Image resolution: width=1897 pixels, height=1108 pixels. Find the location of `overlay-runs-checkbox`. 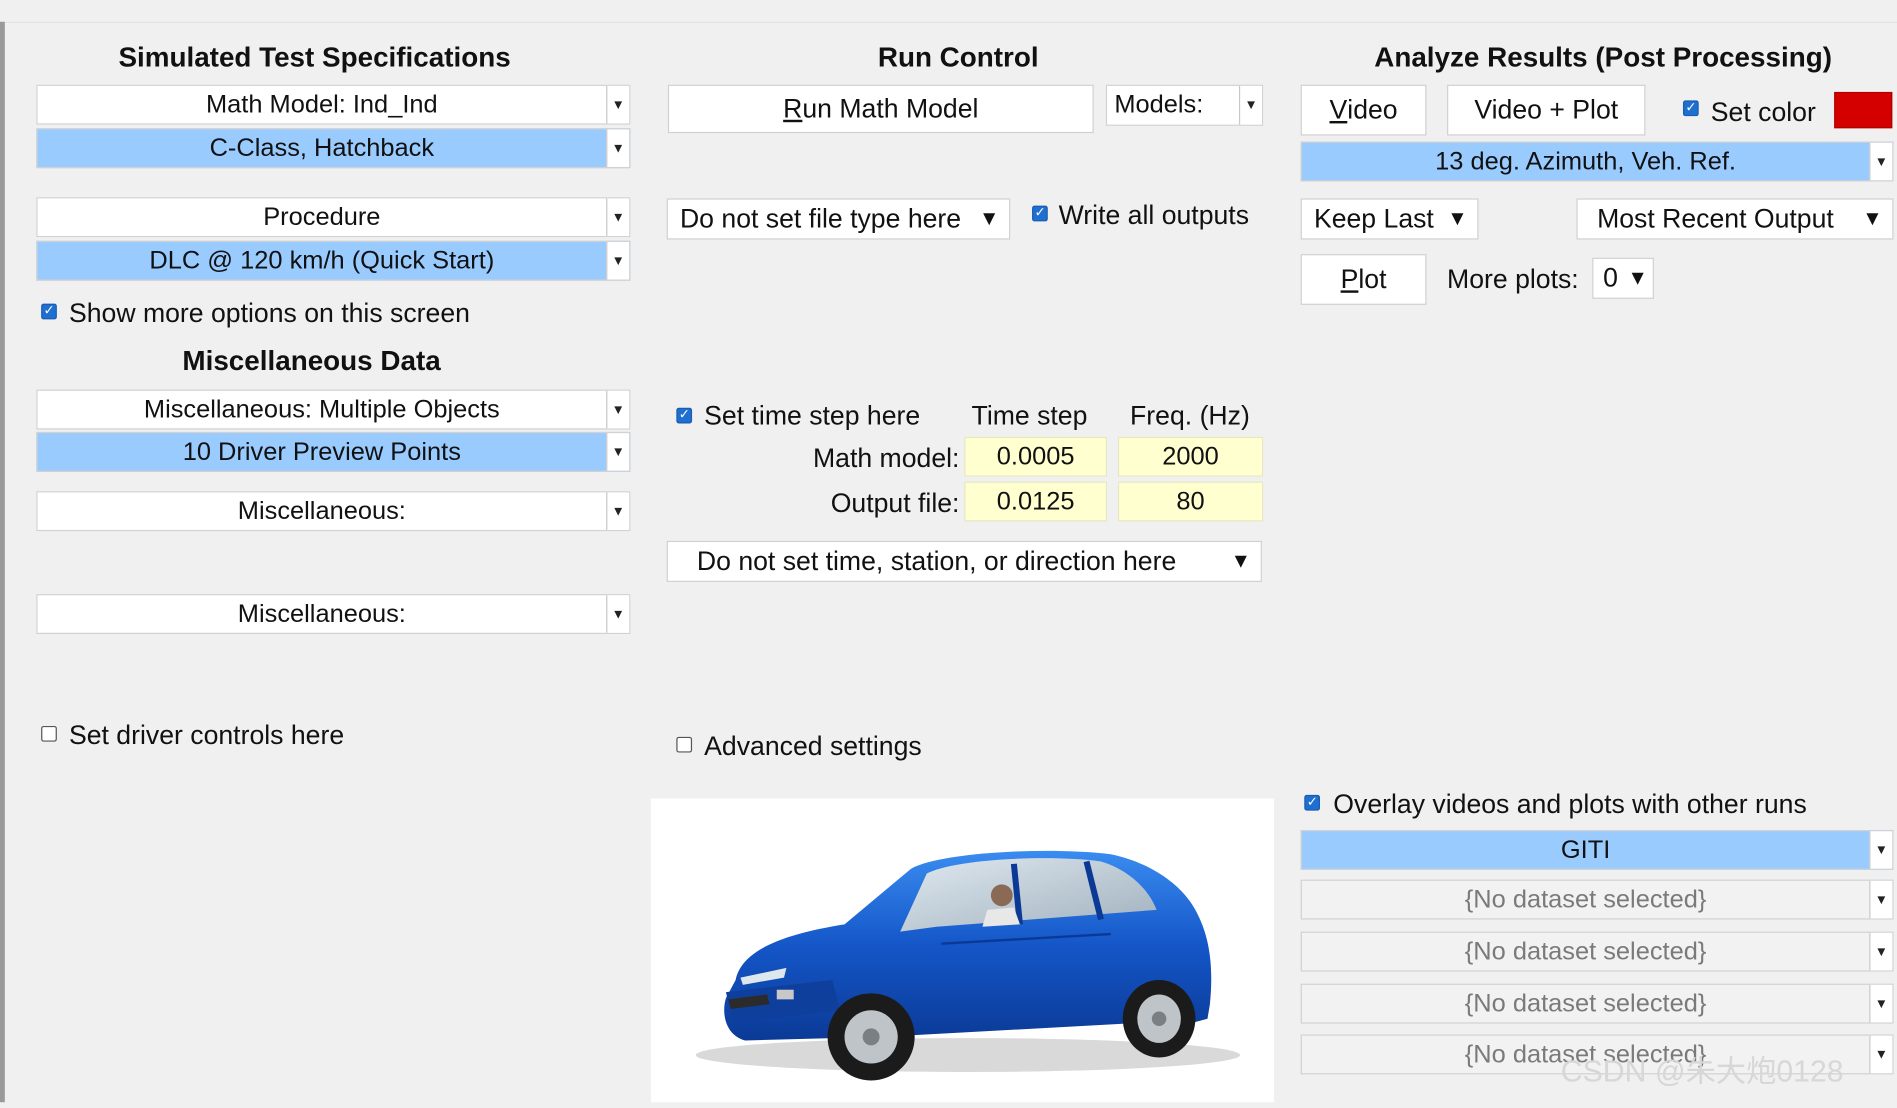

overlay-runs-checkbox is located at coordinates (1312, 802).